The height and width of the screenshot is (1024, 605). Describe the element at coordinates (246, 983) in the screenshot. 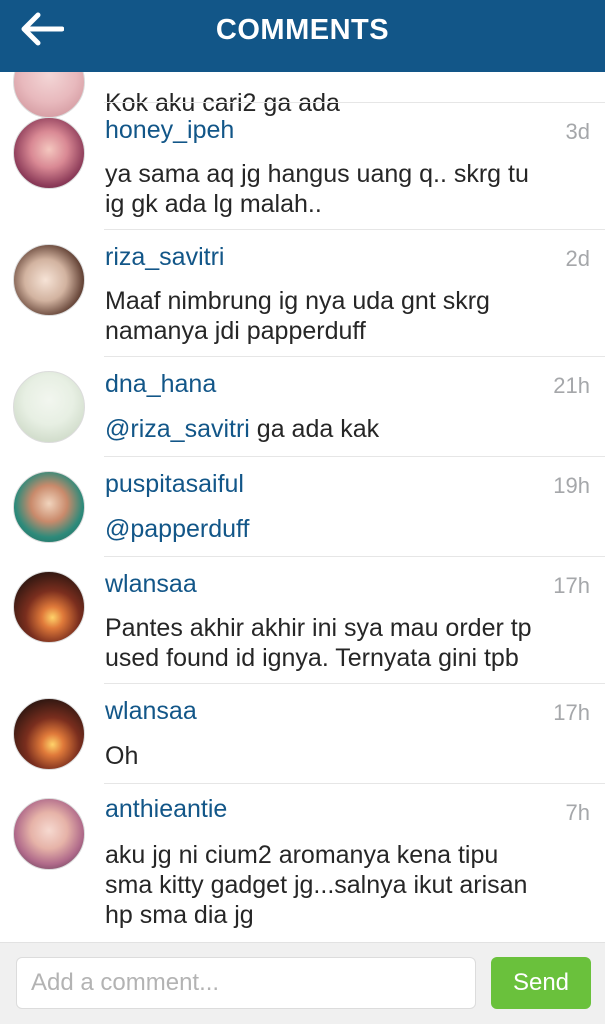

I see `comment-input` at that location.